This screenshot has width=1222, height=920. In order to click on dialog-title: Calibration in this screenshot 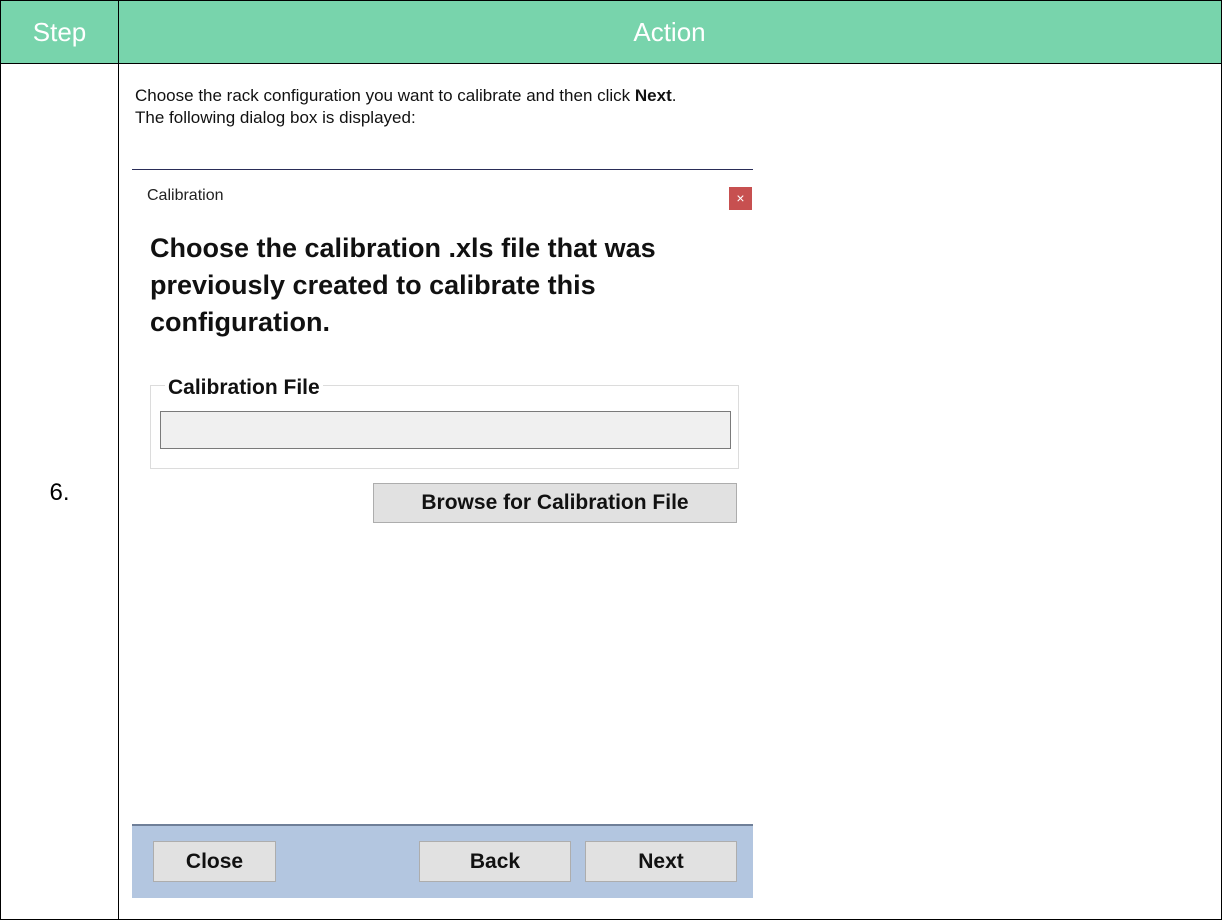, I will do `click(185, 195)`.